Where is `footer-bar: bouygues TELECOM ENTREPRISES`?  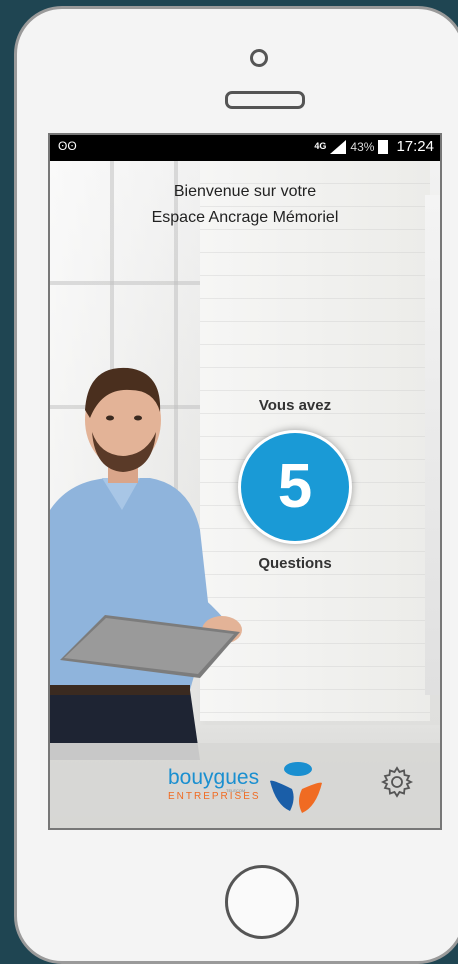 footer-bar: bouygues TELECOM ENTREPRISES is located at coordinates (245, 785).